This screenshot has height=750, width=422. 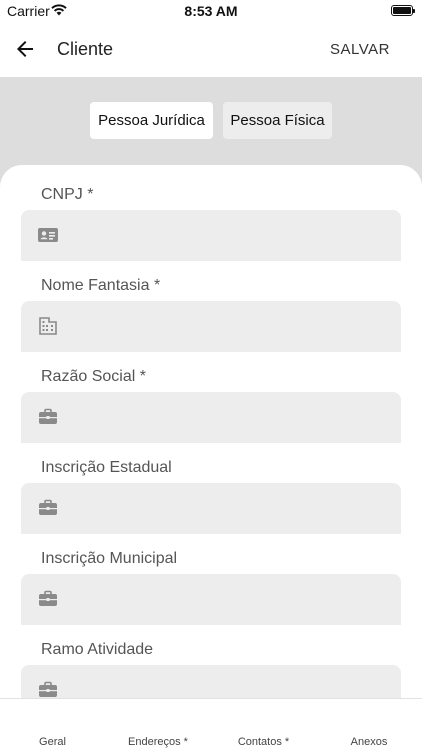 I want to click on pessoa-fisica-toggle: Pessoa Física, so click(x=277, y=120).